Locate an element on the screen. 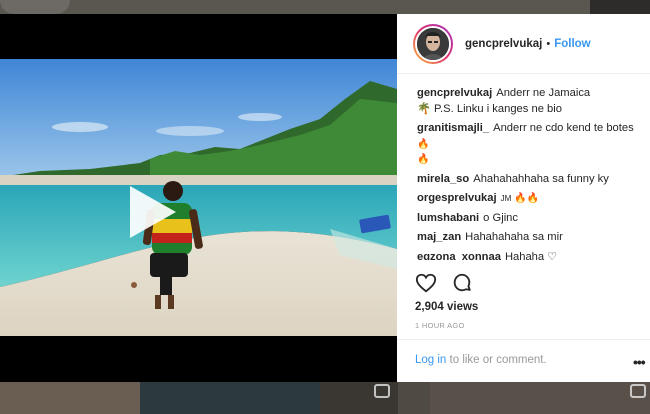 The image size is (650, 414). comment-icon is located at coordinates (462, 283).